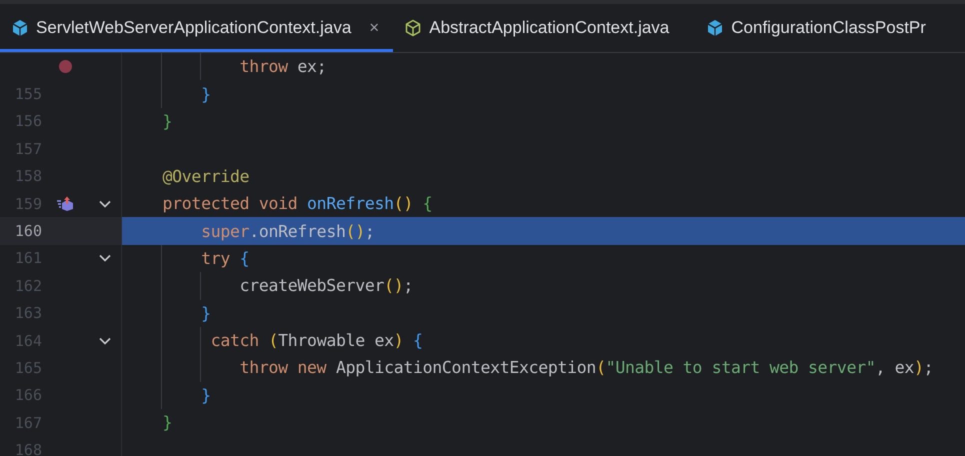  I want to click on close-icon: ×, so click(374, 28).